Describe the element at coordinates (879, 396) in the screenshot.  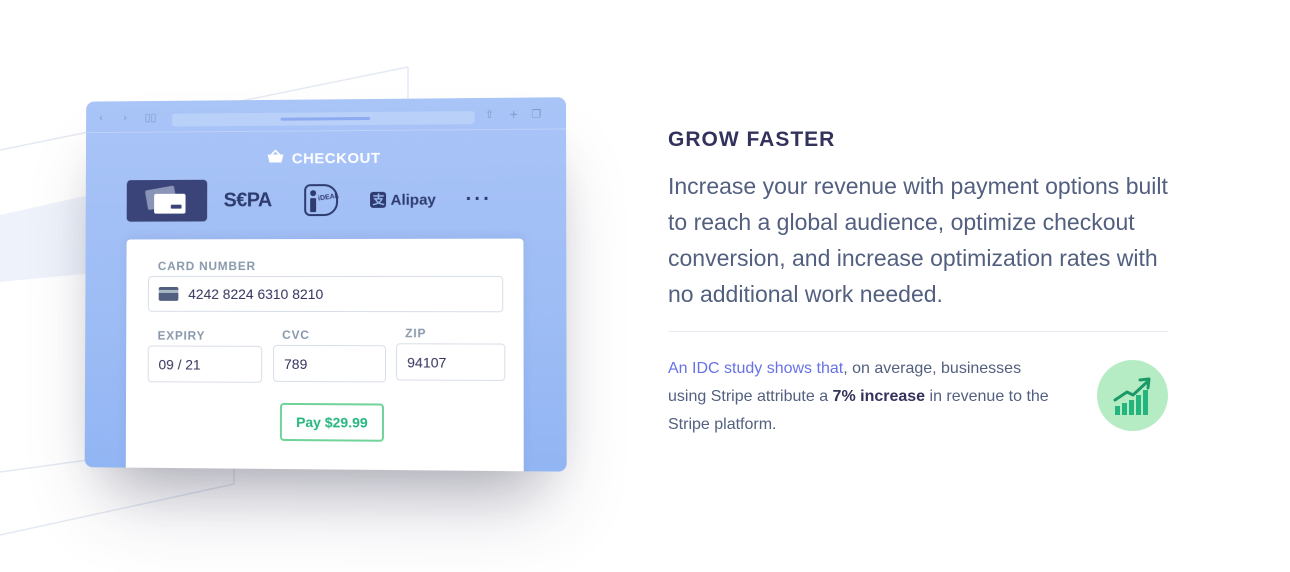
I see `note-highlight: 7% increase` at that location.